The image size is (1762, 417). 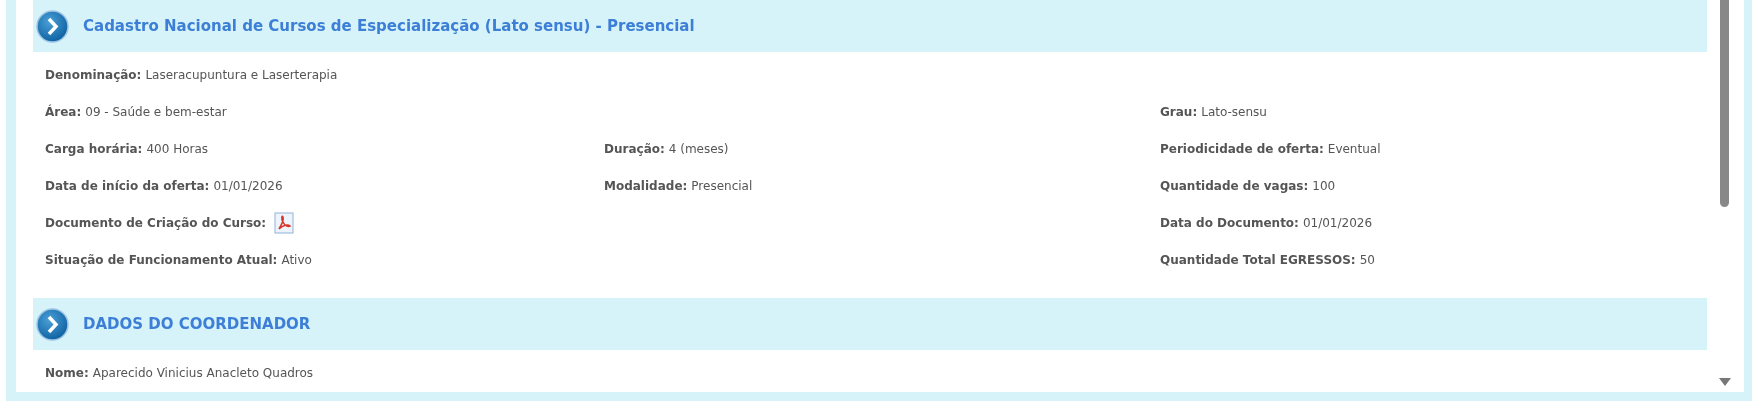 What do you see at coordinates (1242, 148) in the screenshot?
I see `field-label: Periodicidade de oferta:` at bounding box center [1242, 148].